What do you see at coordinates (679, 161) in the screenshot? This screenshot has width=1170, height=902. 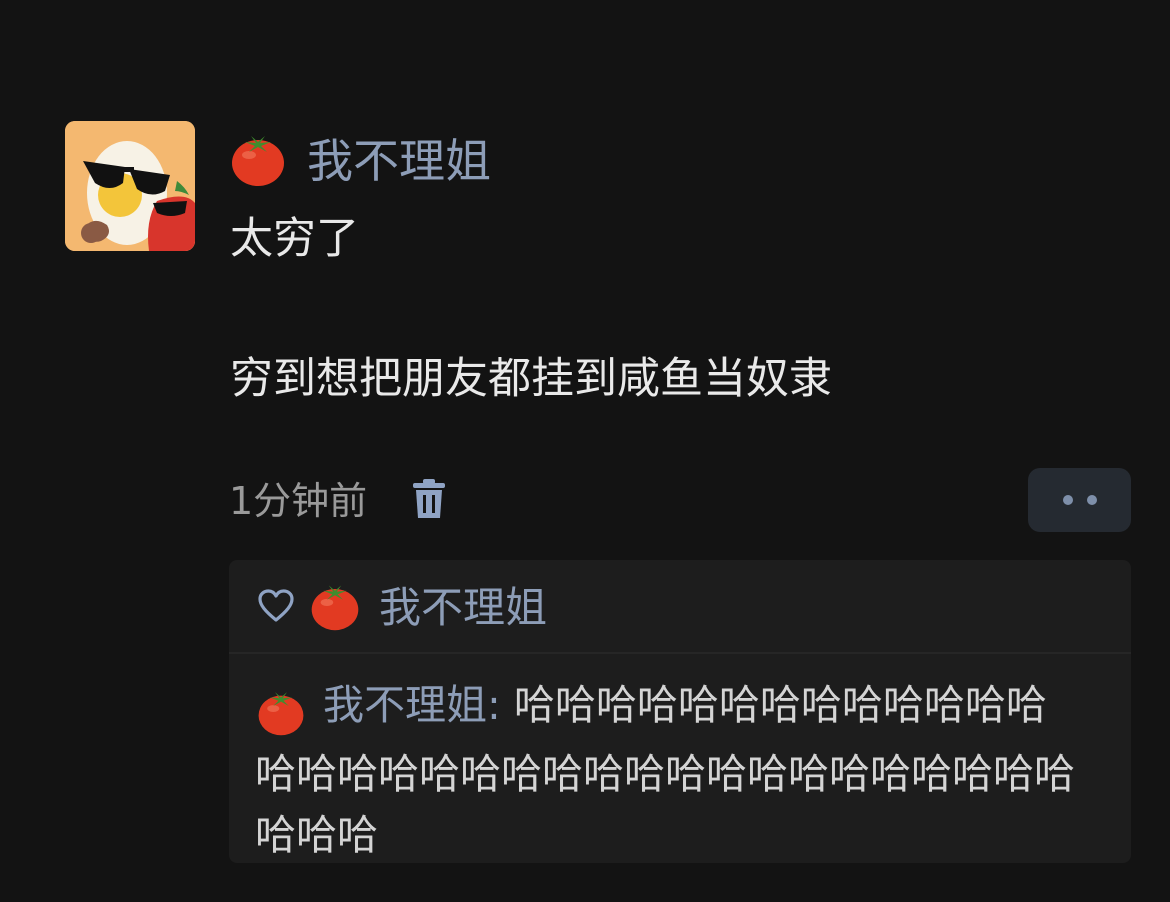 I see `author-row: 我不理姐` at bounding box center [679, 161].